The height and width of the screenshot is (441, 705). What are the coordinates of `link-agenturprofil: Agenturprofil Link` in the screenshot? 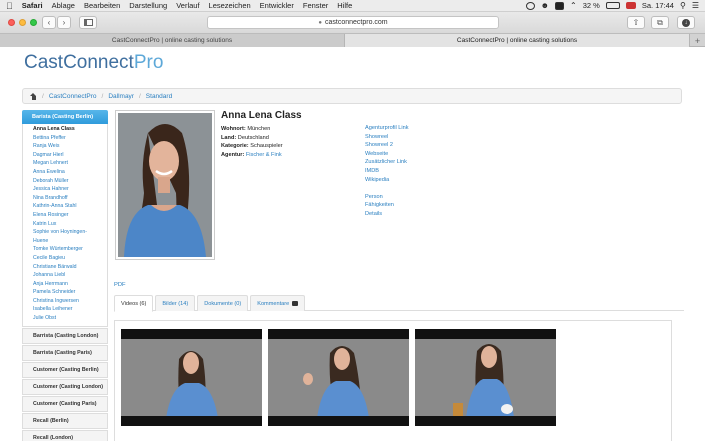 It's located at (387, 128).